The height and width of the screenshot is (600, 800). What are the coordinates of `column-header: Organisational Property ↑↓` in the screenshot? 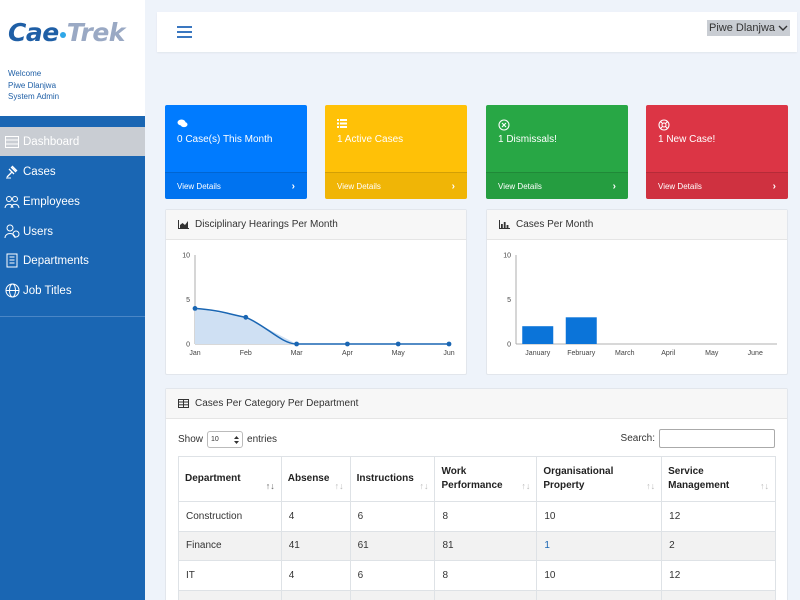 It's located at (599, 479).